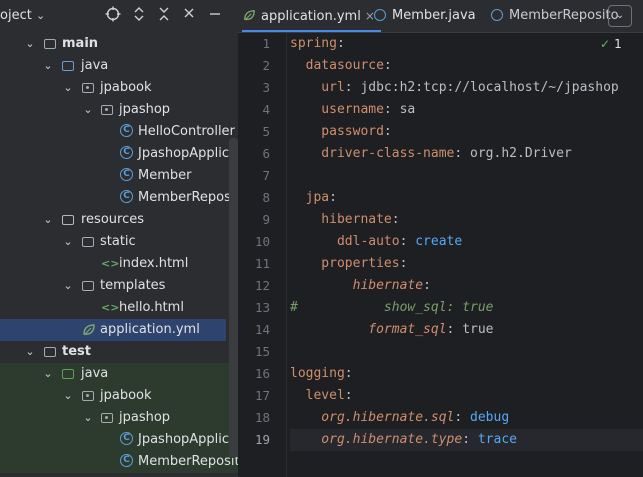 The width and height of the screenshot is (643, 477). What do you see at coordinates (119, 308) in the screenshot?
I see `tree-item-hello-html: <> hello.html` at bounding box center [119, 308].